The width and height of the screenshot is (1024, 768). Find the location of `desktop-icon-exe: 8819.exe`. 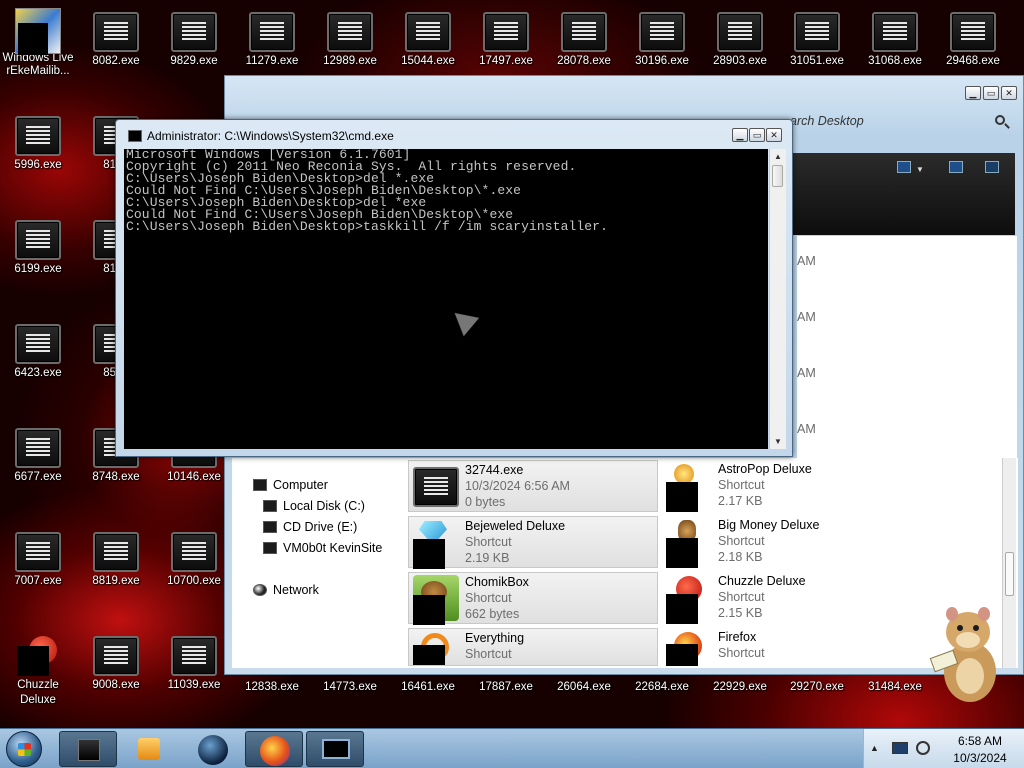

desktop-icon-exe: 8819.exe is located at coordinates (116, 560).